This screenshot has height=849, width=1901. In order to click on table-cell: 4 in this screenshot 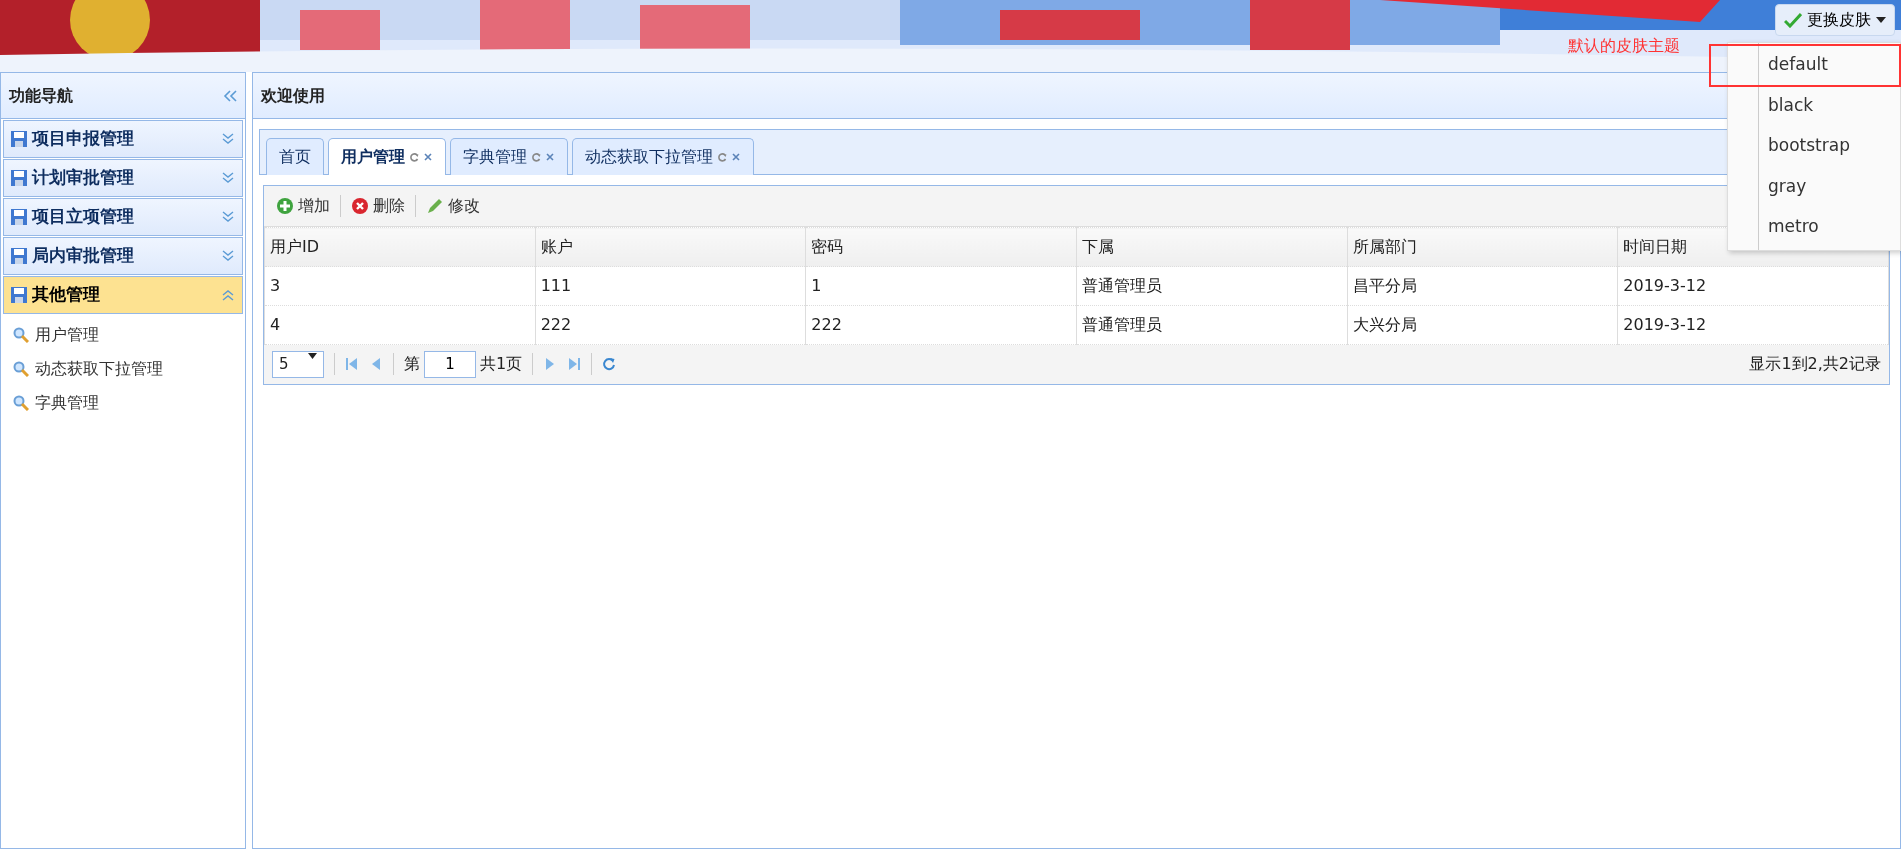, I will do `click(400, 325)`.